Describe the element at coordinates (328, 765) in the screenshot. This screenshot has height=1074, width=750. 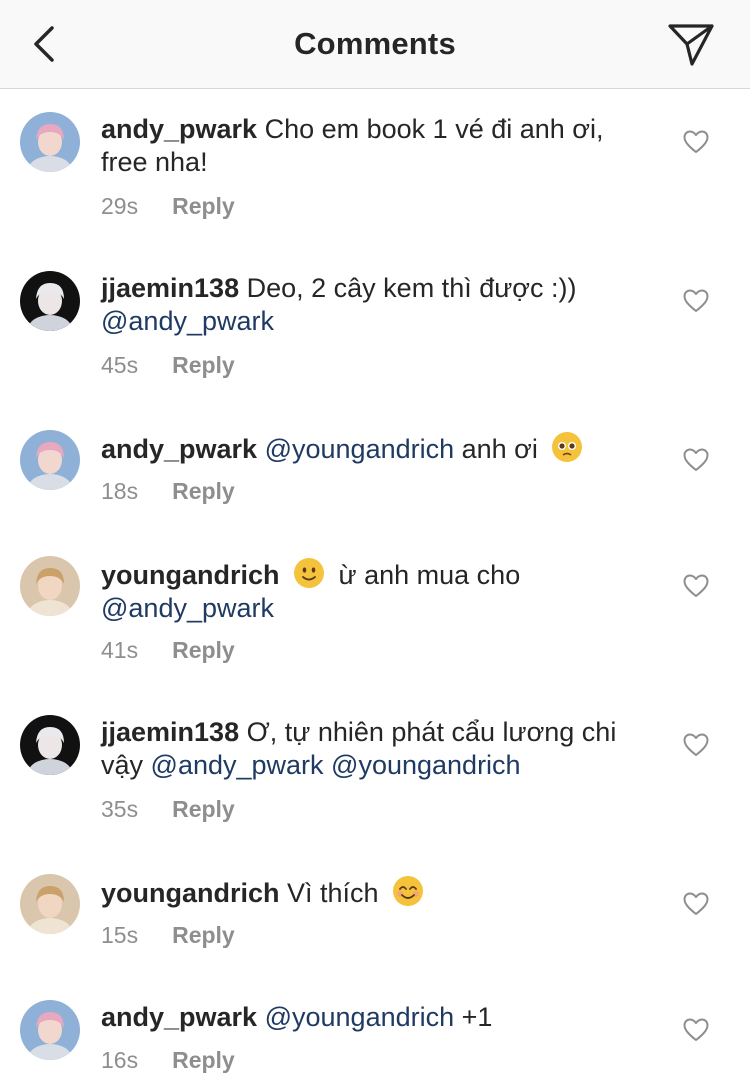
I see `comment-body-text` at that location.